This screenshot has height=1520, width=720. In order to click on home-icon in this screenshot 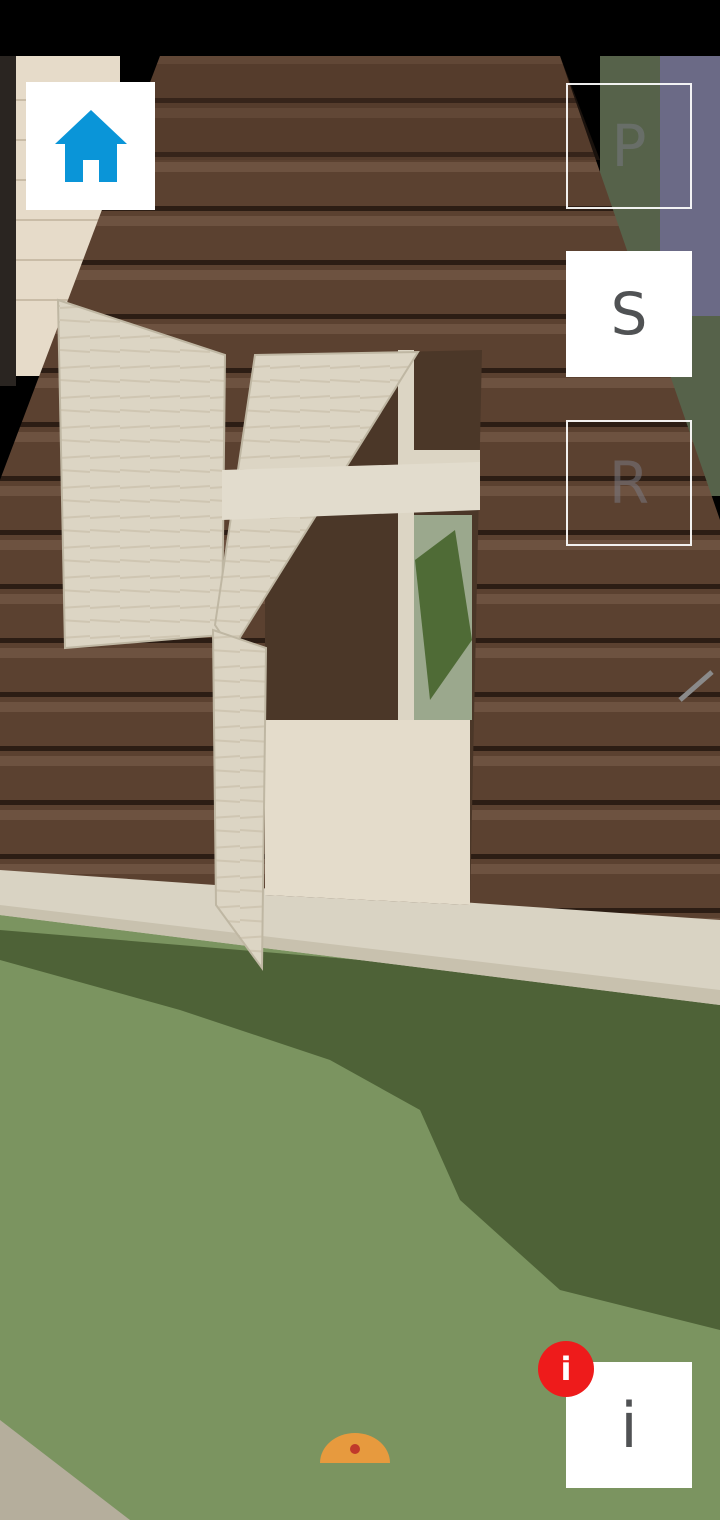, I will do `click(90, 146)`.